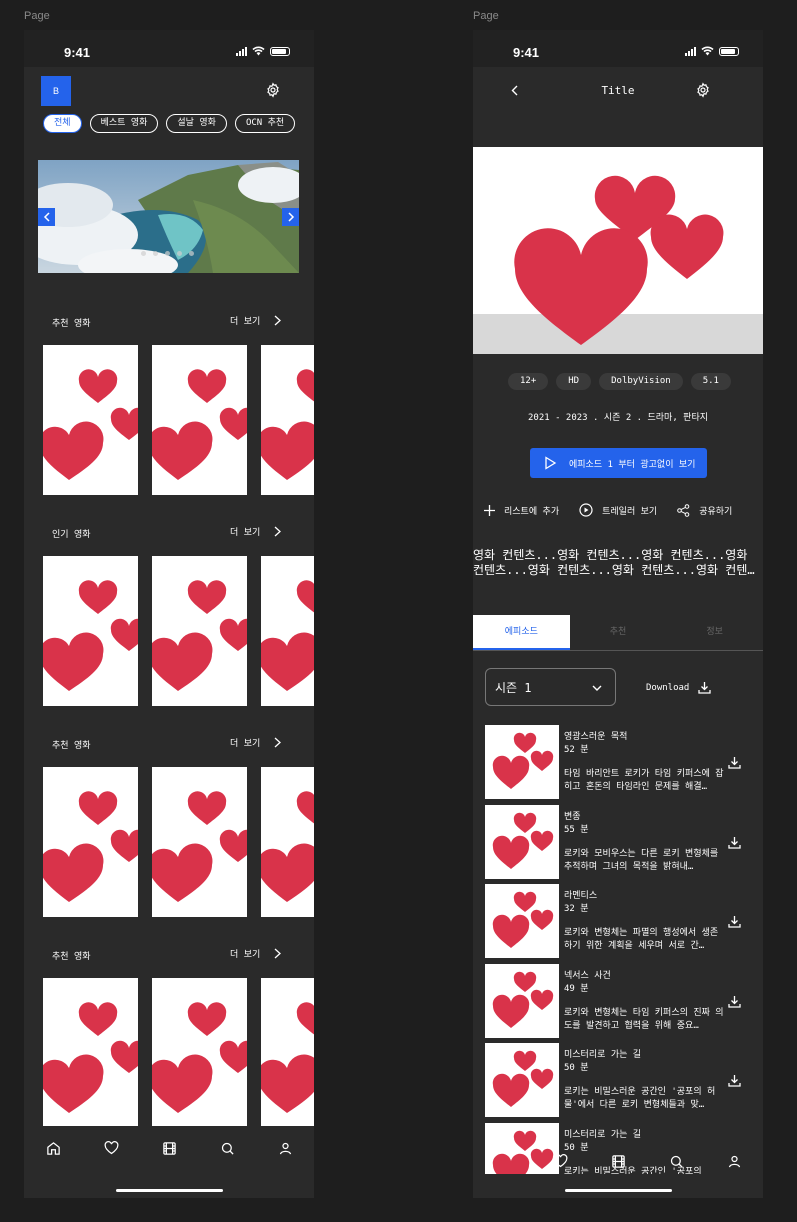  What do you see at coordinates (521, 632) in the screenshot?
I see `tab-episodes: 에피소드` at bounding box center [521, 632].